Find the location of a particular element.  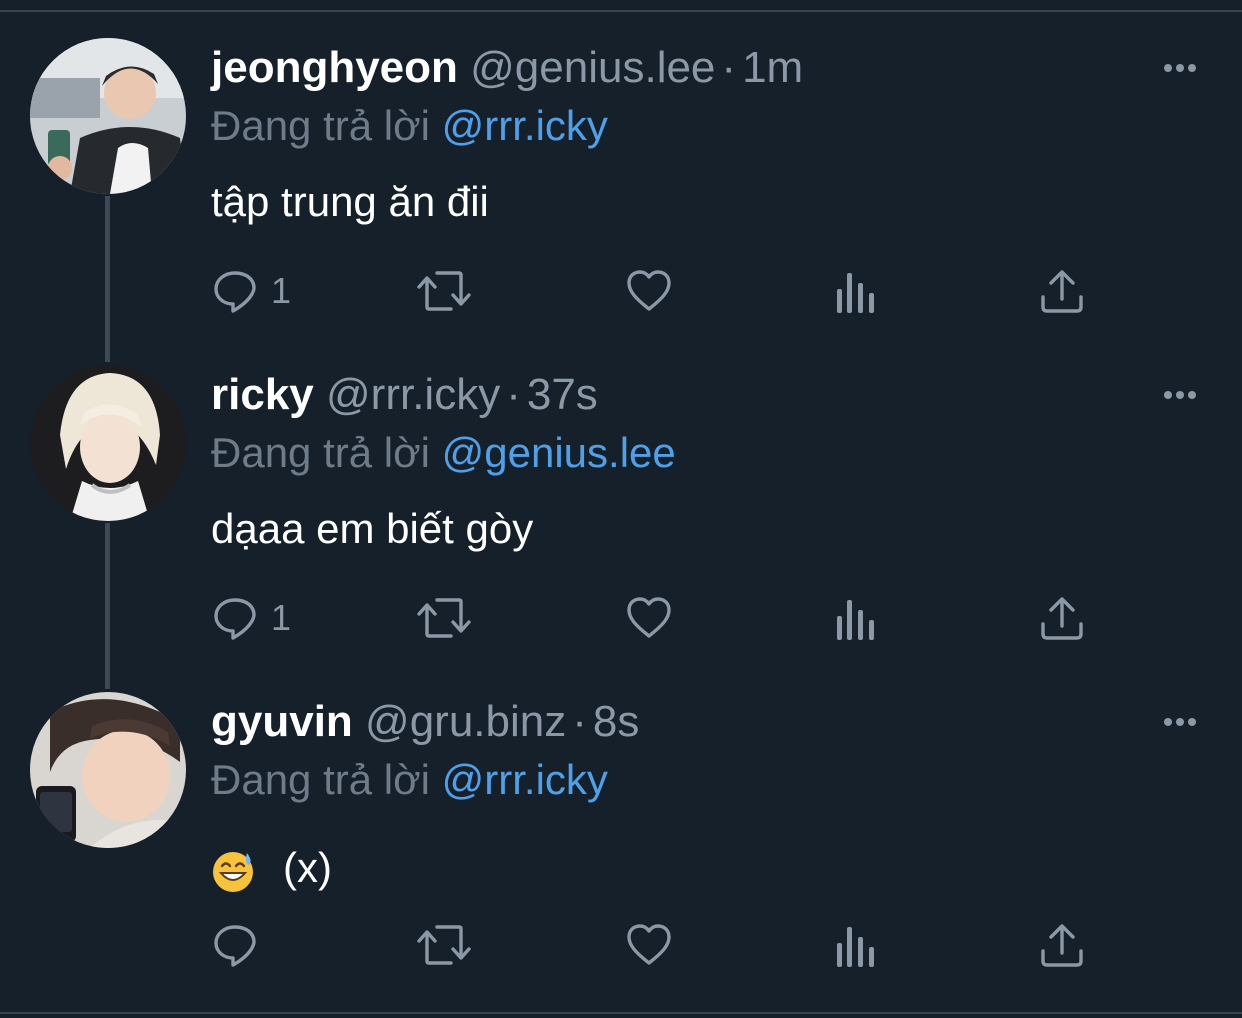

tweet-text: tập trung ăn đii is located at coordinates (350, 201).